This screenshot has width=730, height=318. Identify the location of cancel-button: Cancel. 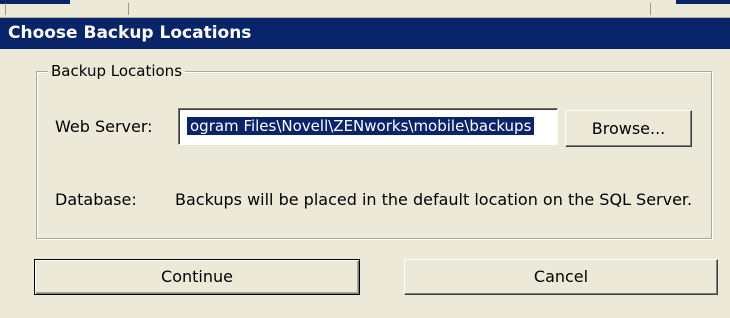
(561, 277).